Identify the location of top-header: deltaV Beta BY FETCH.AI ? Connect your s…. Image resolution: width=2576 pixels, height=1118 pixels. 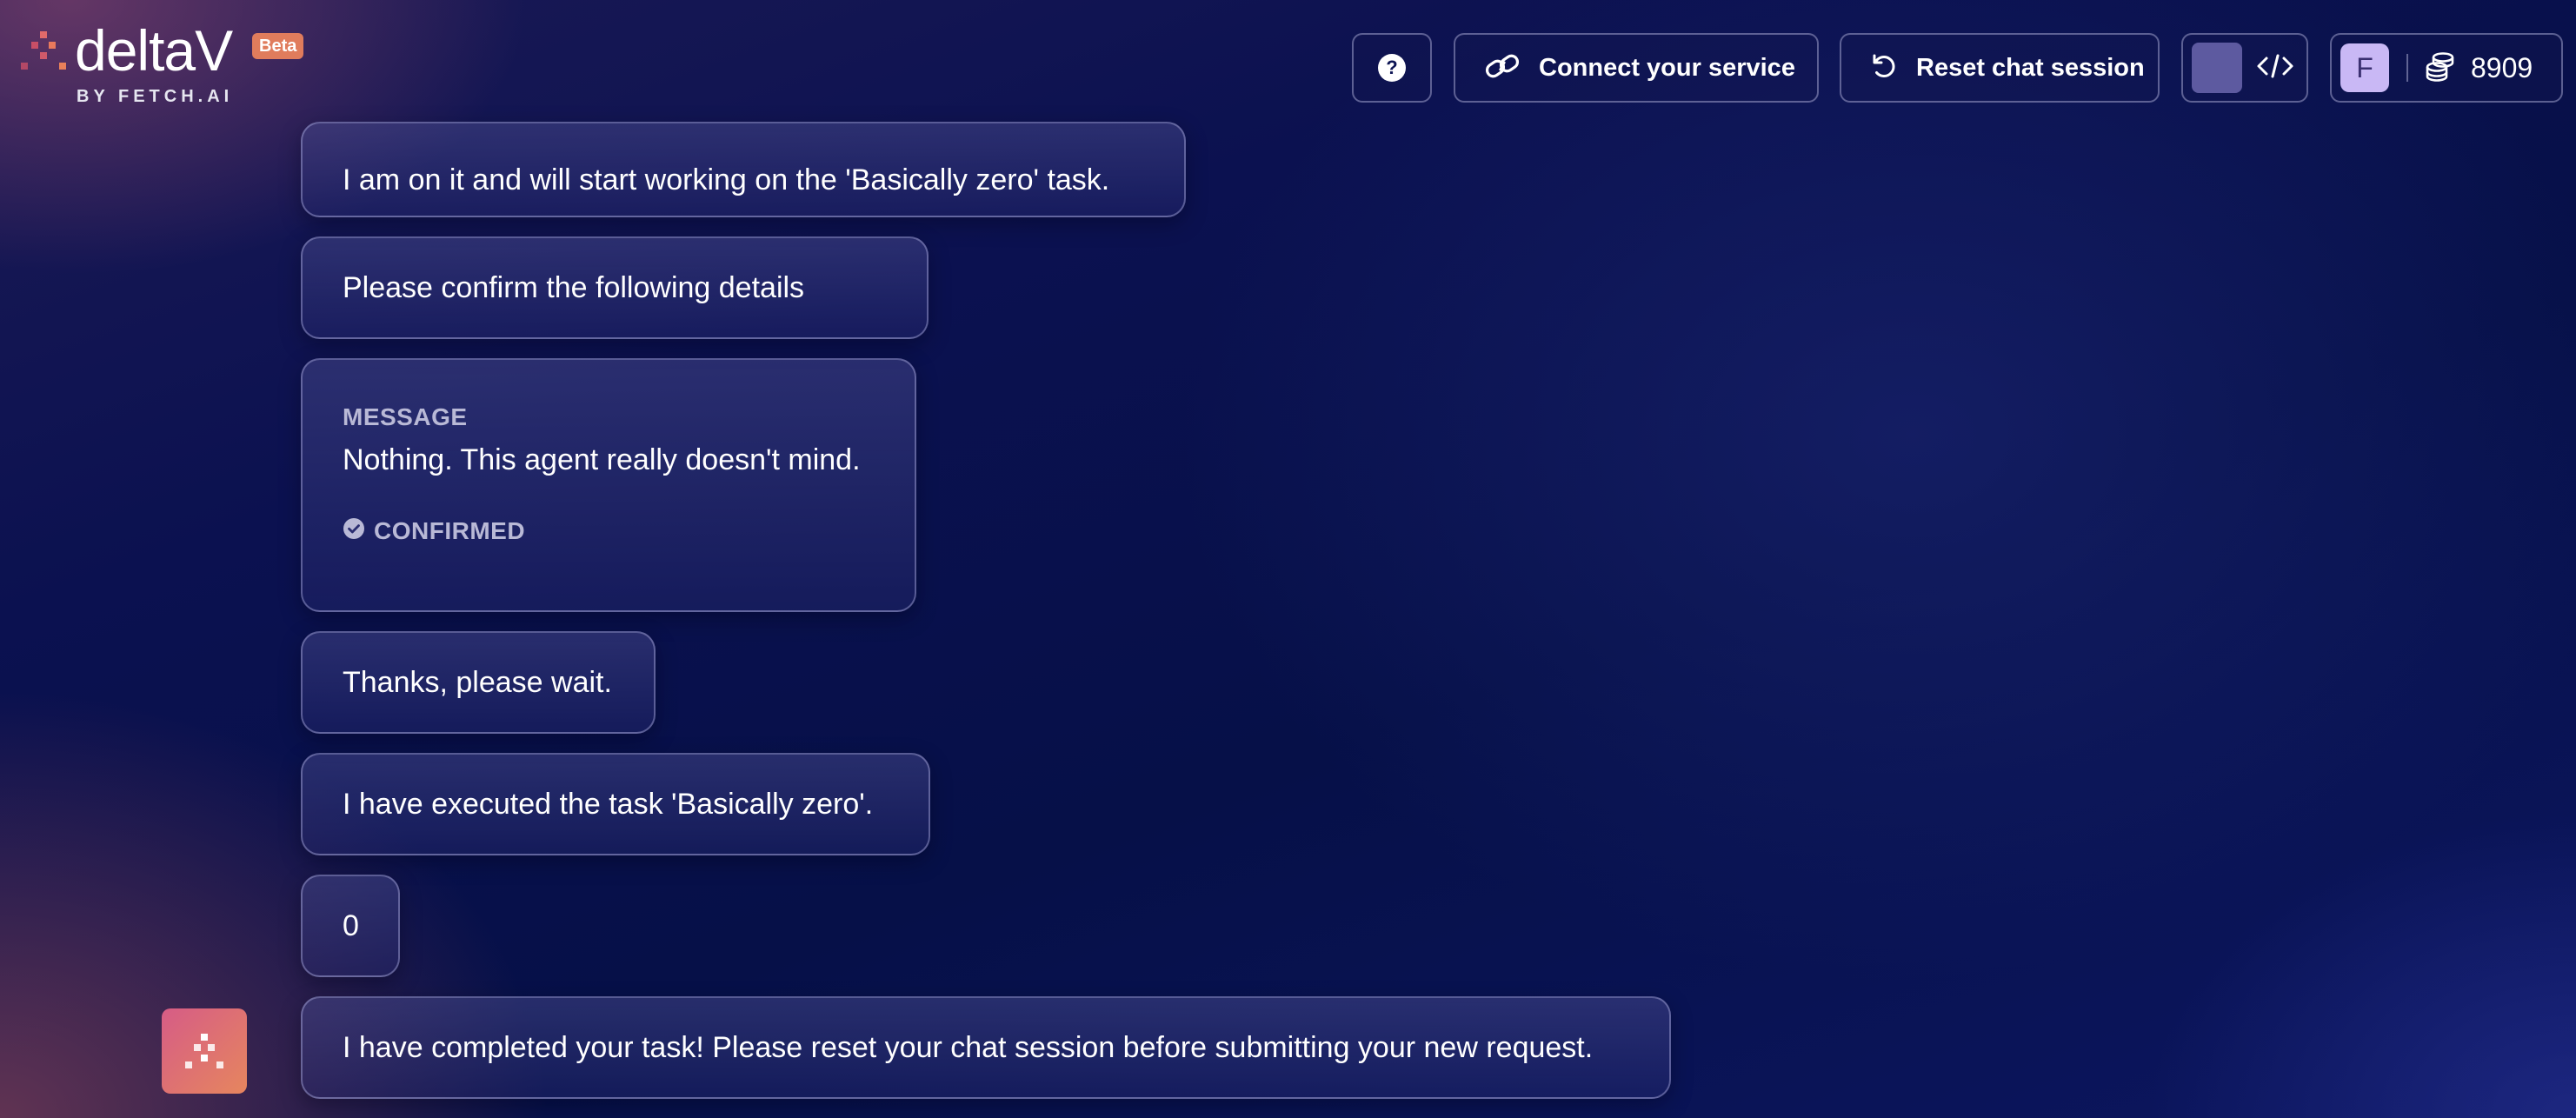
(1288, 70).